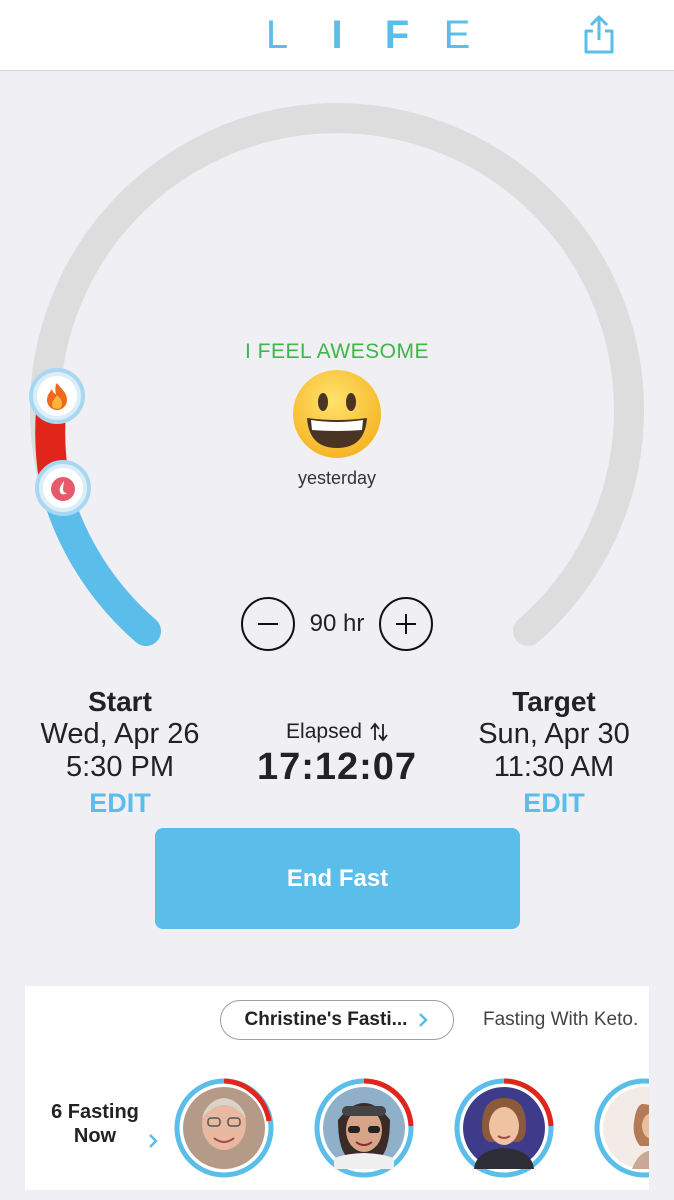 This screenshot has height=1200, width=674. What do you see at coordinates (337, 878) in the screenshot?
I see `end-fast-button: End Fast` at bounding box center [337, 878].